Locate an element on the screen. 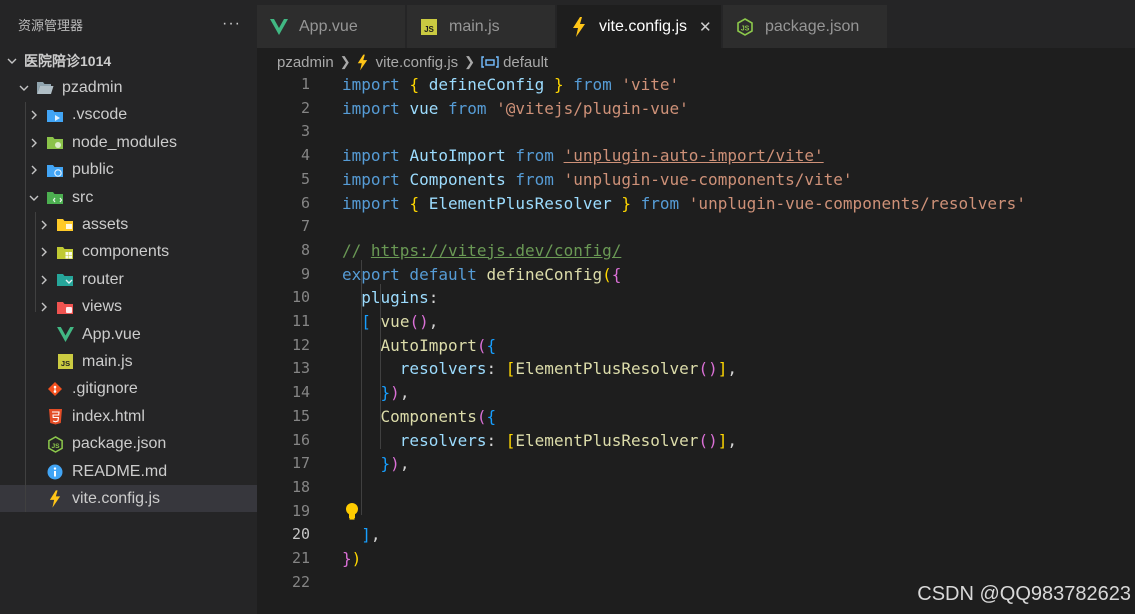 Image resolution: width=1135 pixels, height=614 pixels. code-token: ElementPlusResolver is located at coordinates (525, 203).